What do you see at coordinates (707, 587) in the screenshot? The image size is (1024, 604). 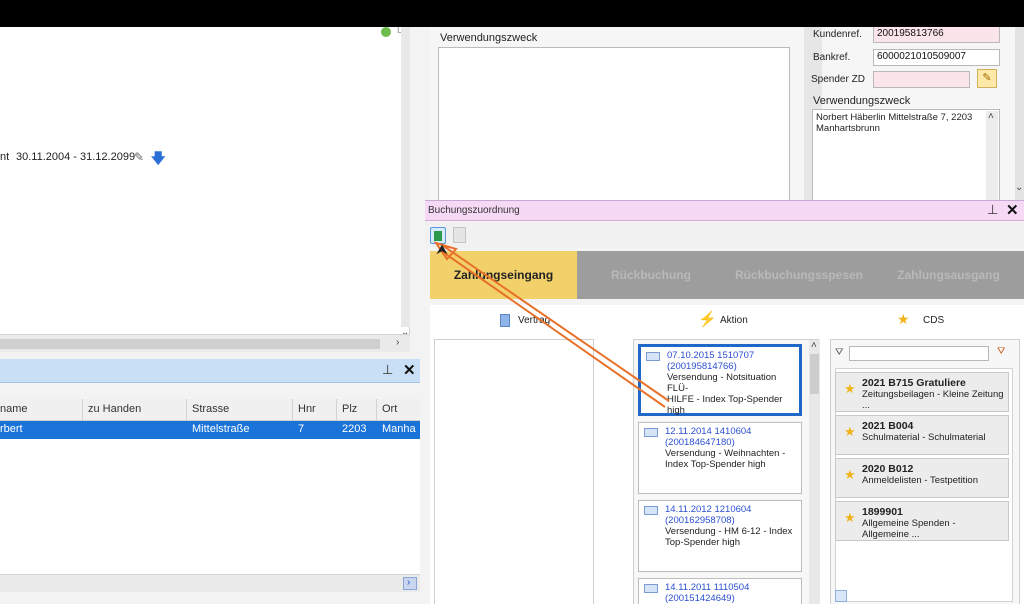 I see `aktion-date: 14.11.2011 1110504` at bounding box center [707, 587].